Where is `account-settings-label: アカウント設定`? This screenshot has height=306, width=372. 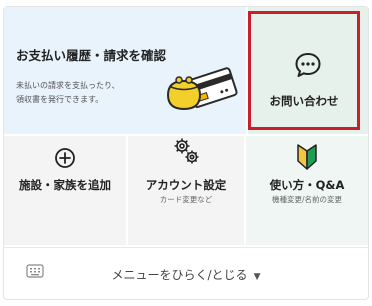 account-settings-label: アカウント設定 is located at coordinates (186, 185).